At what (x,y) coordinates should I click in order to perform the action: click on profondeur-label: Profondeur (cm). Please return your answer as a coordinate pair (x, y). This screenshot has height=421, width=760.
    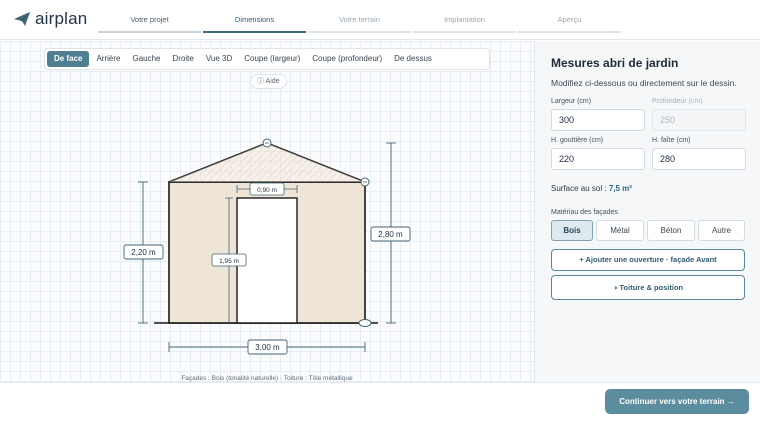
    Looking at the image, I should click on (677, 101).